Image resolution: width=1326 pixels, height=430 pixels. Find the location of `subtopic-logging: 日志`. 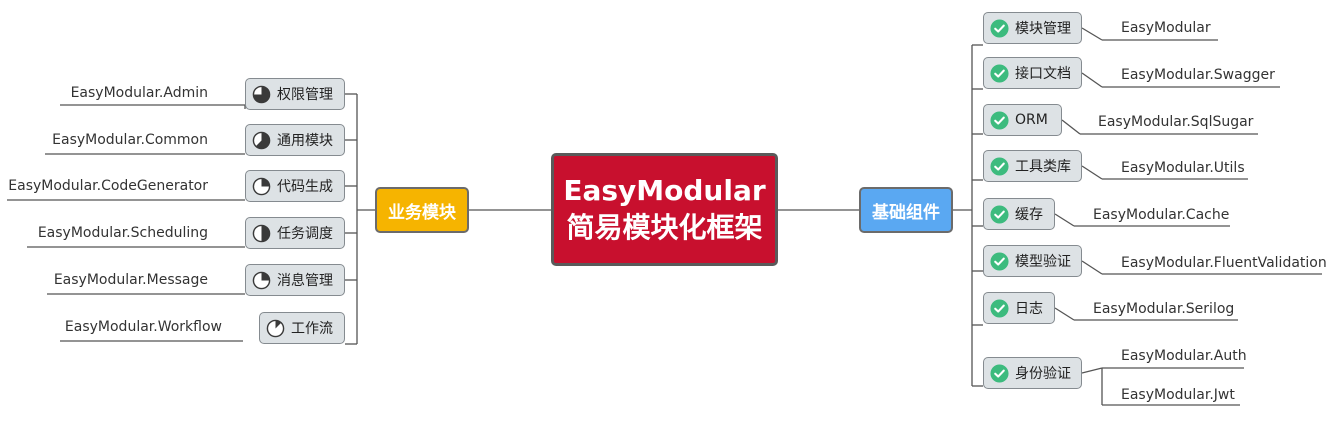

subtopic-logging: 日志 is located at coordinates (1019, 308).